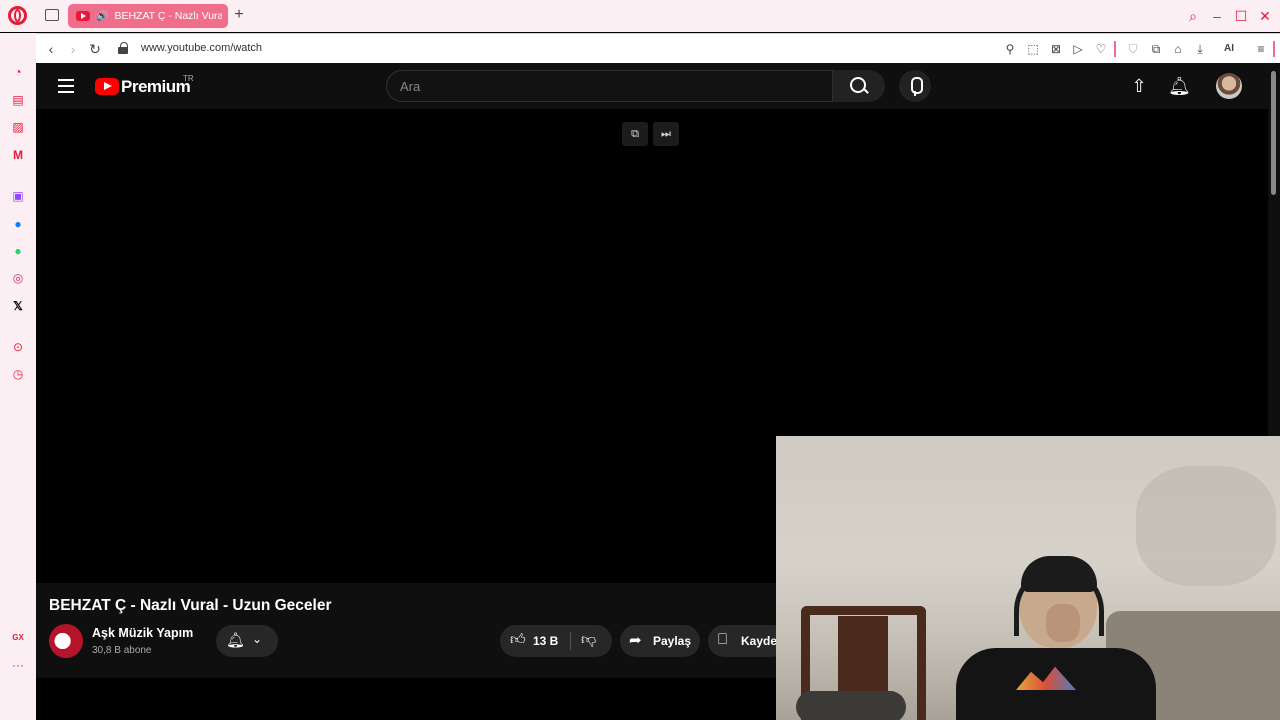 This screenshot has width=1280, height=720. What do you see at coordinates (18, 224) in the screenshot?
I see `messenger-icon: ●` at bounding box center [18, 224].